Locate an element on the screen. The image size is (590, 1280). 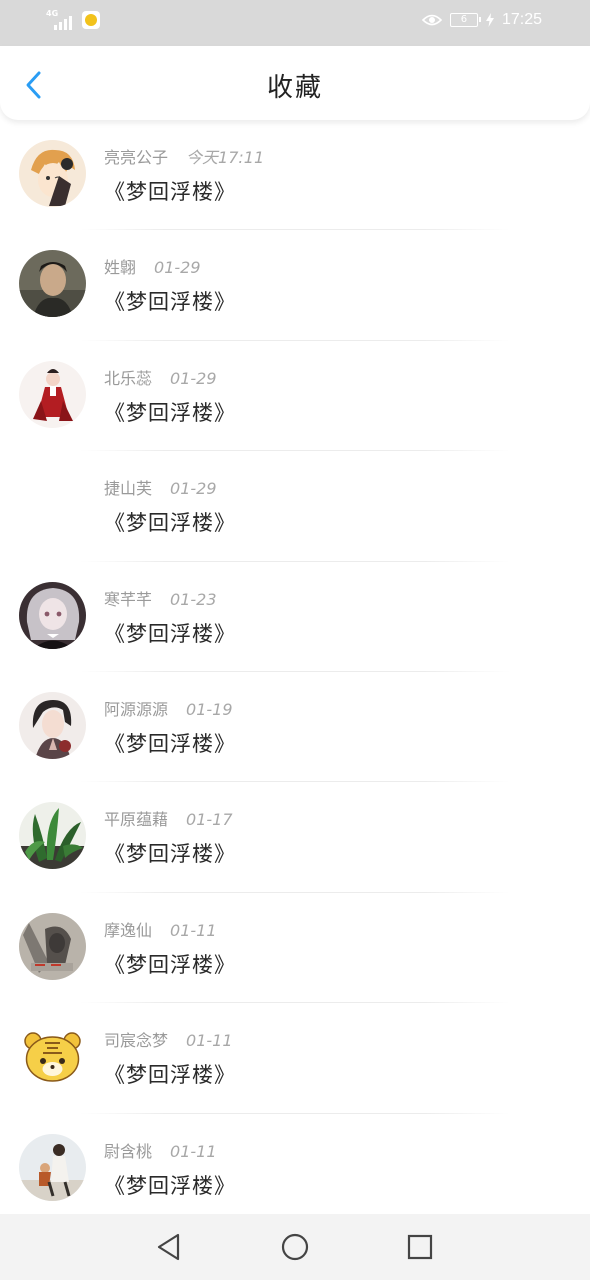
eye-comfort-icon is located at coordinates (431, 20).